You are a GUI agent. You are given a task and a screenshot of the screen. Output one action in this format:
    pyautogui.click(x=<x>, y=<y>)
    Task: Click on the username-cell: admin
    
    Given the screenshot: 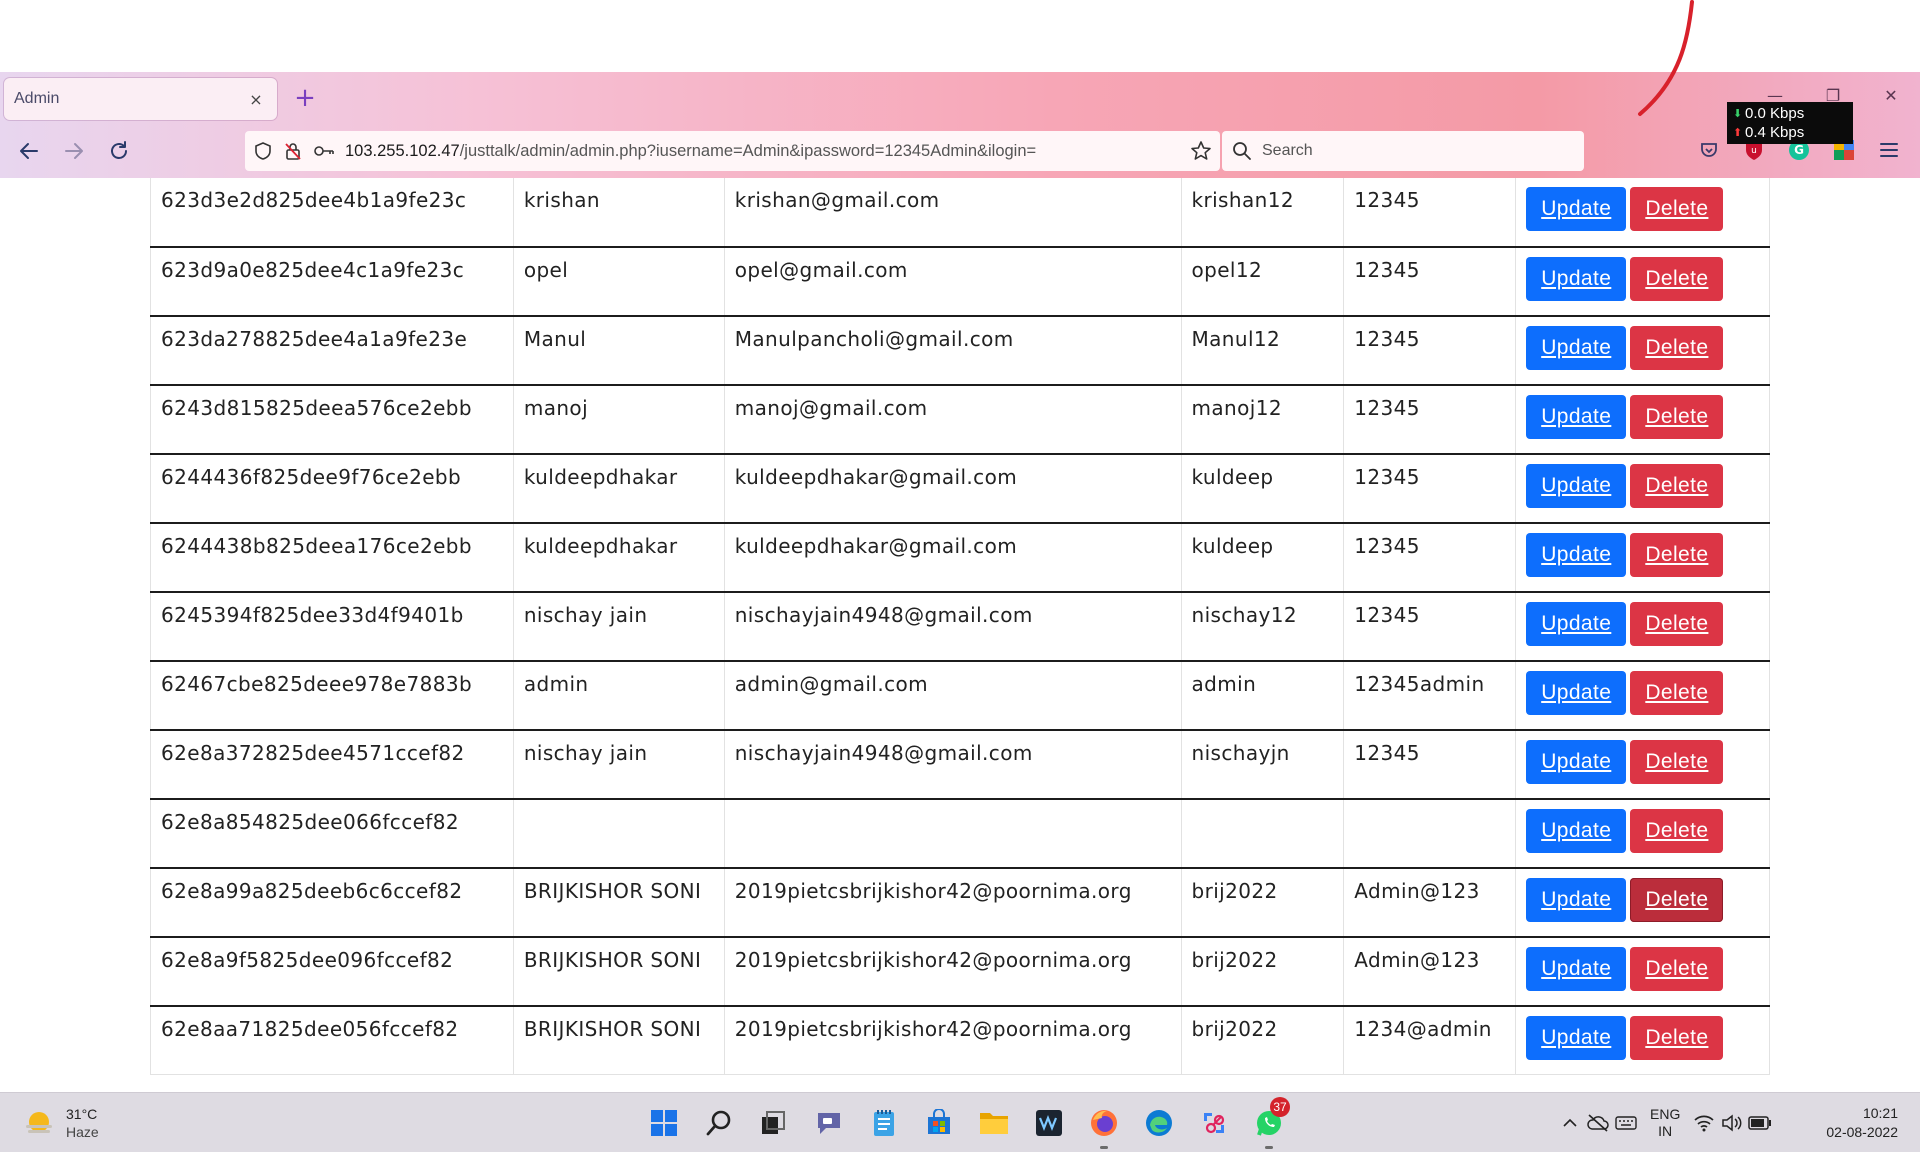 What is the action you would take?
    pyautogui.click(x=1262, y=696)
    